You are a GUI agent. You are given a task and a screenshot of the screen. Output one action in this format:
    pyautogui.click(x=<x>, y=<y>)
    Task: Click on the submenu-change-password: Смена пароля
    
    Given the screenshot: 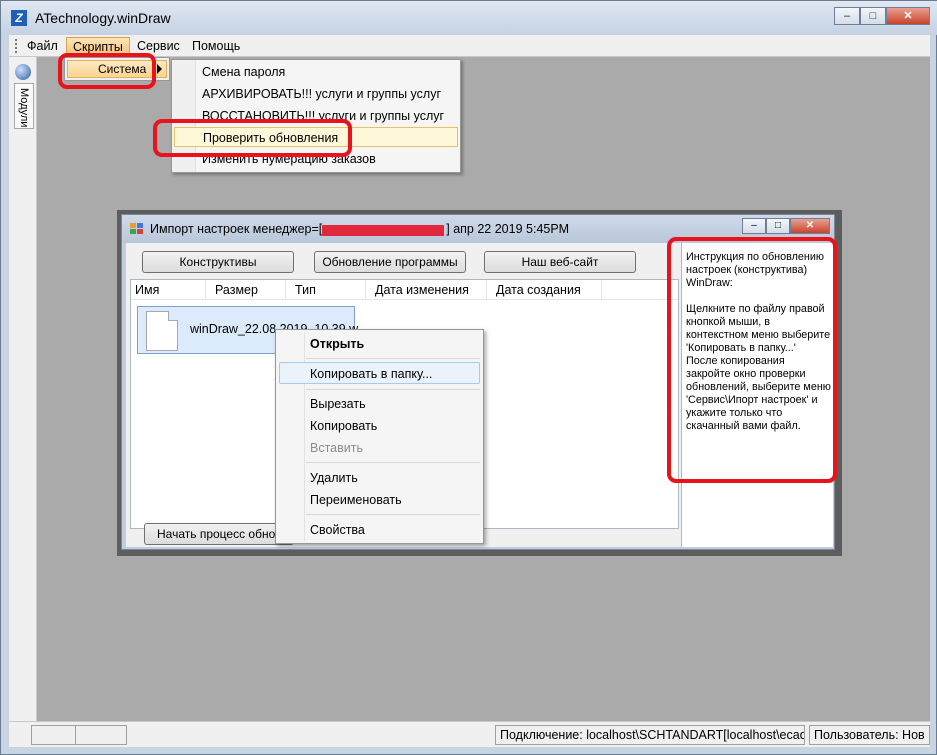 What is the action you would take?
    pyautogui.click(x=243, y=72)
    